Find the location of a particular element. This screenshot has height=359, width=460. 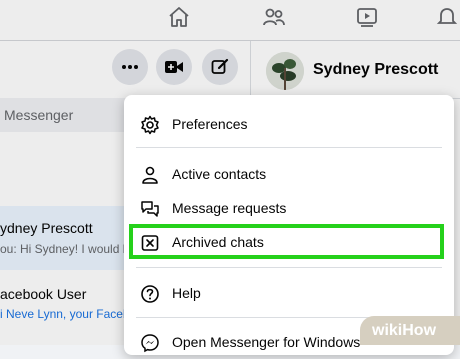

menu-item-label: Help is located at coordinates (186, 293).